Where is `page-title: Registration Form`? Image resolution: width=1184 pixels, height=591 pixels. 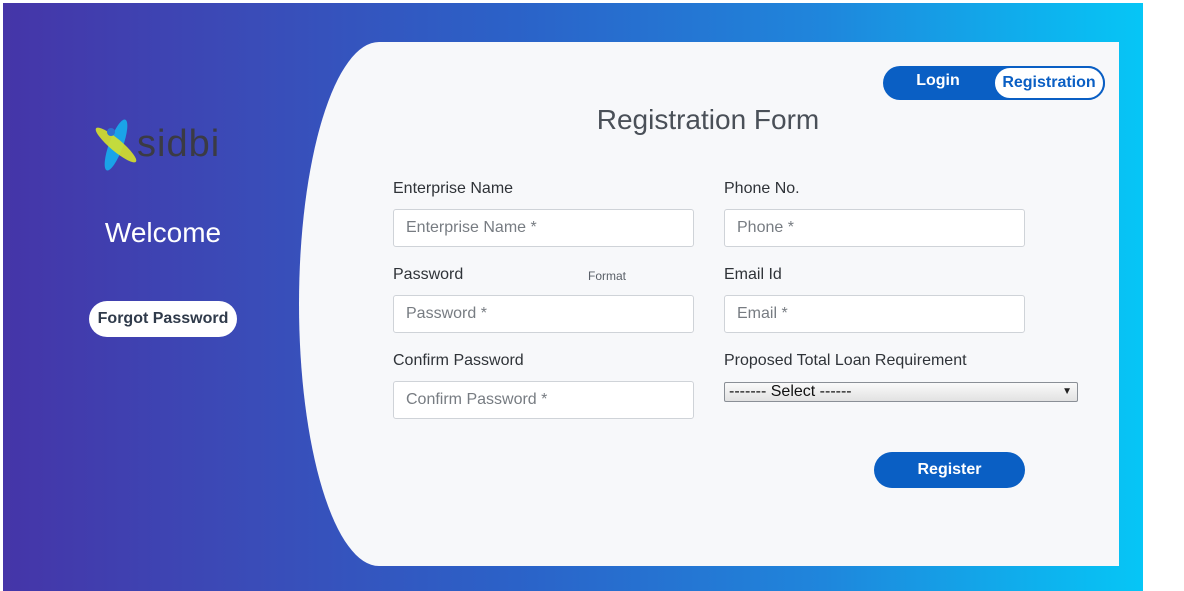 page-title: Registration Form is located at coordinates (708, 119).